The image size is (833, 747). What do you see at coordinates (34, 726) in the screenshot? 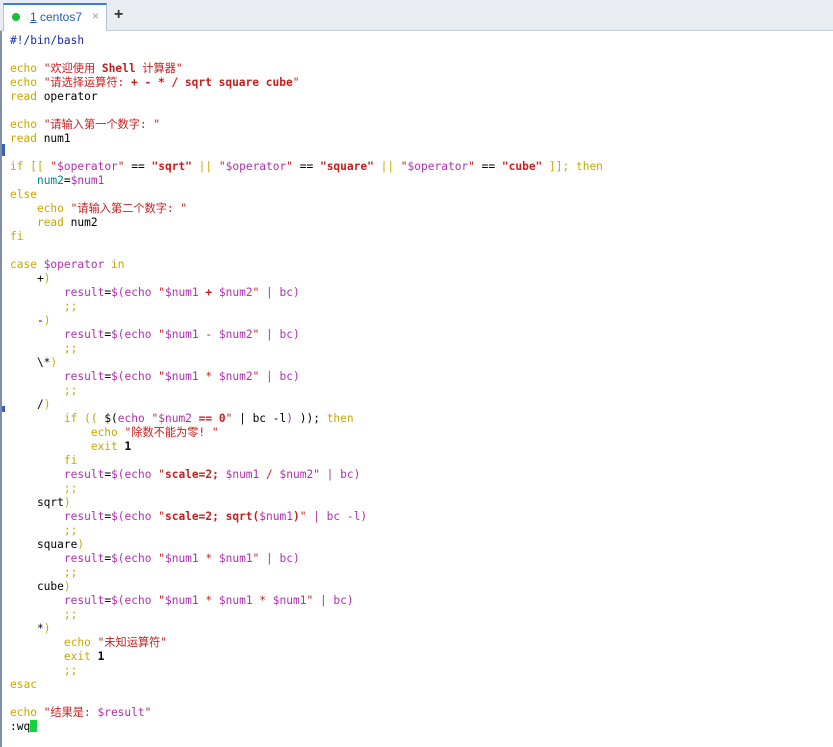
I see `cursor` at bounding box center [34, 726].